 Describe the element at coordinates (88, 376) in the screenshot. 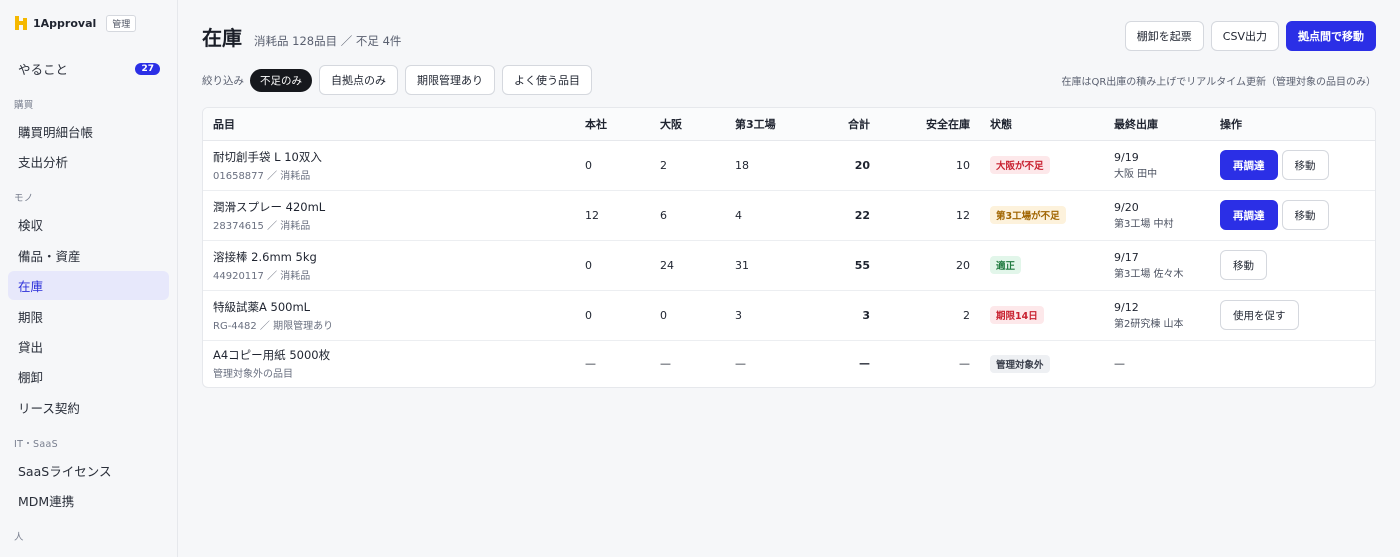

I see `sidebar-item: 棚卸` at that location.